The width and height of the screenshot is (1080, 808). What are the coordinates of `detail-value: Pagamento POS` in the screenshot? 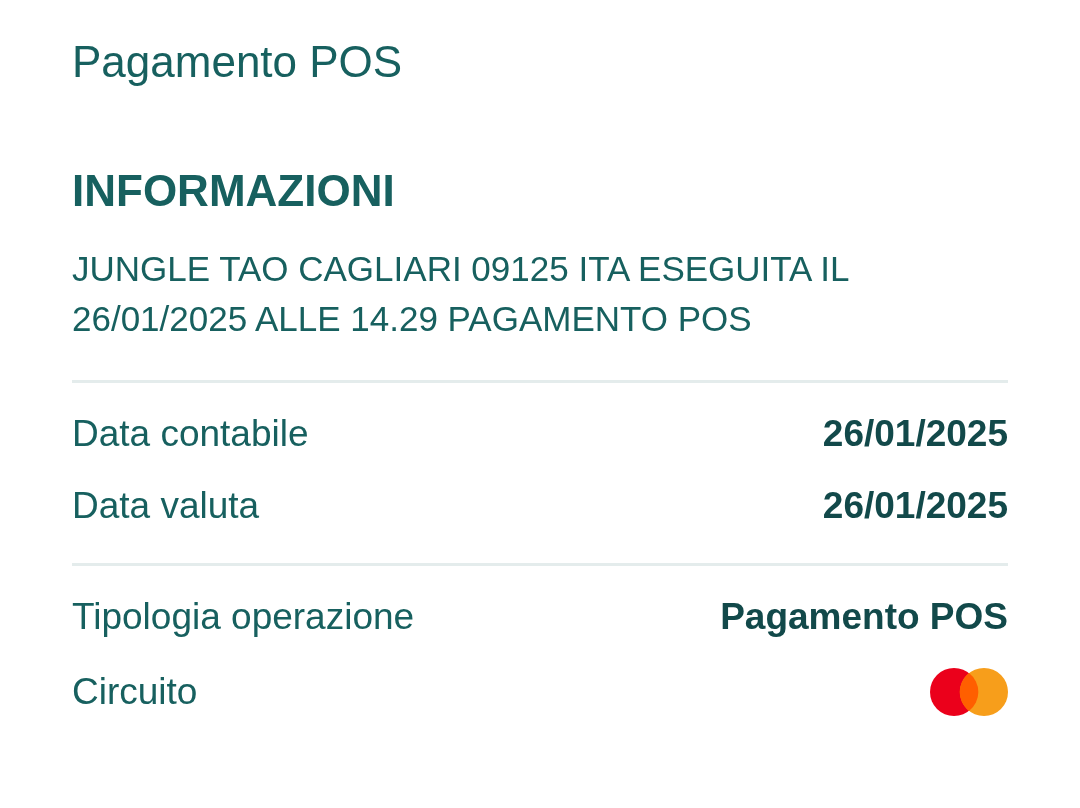 It's located at (864, 616).